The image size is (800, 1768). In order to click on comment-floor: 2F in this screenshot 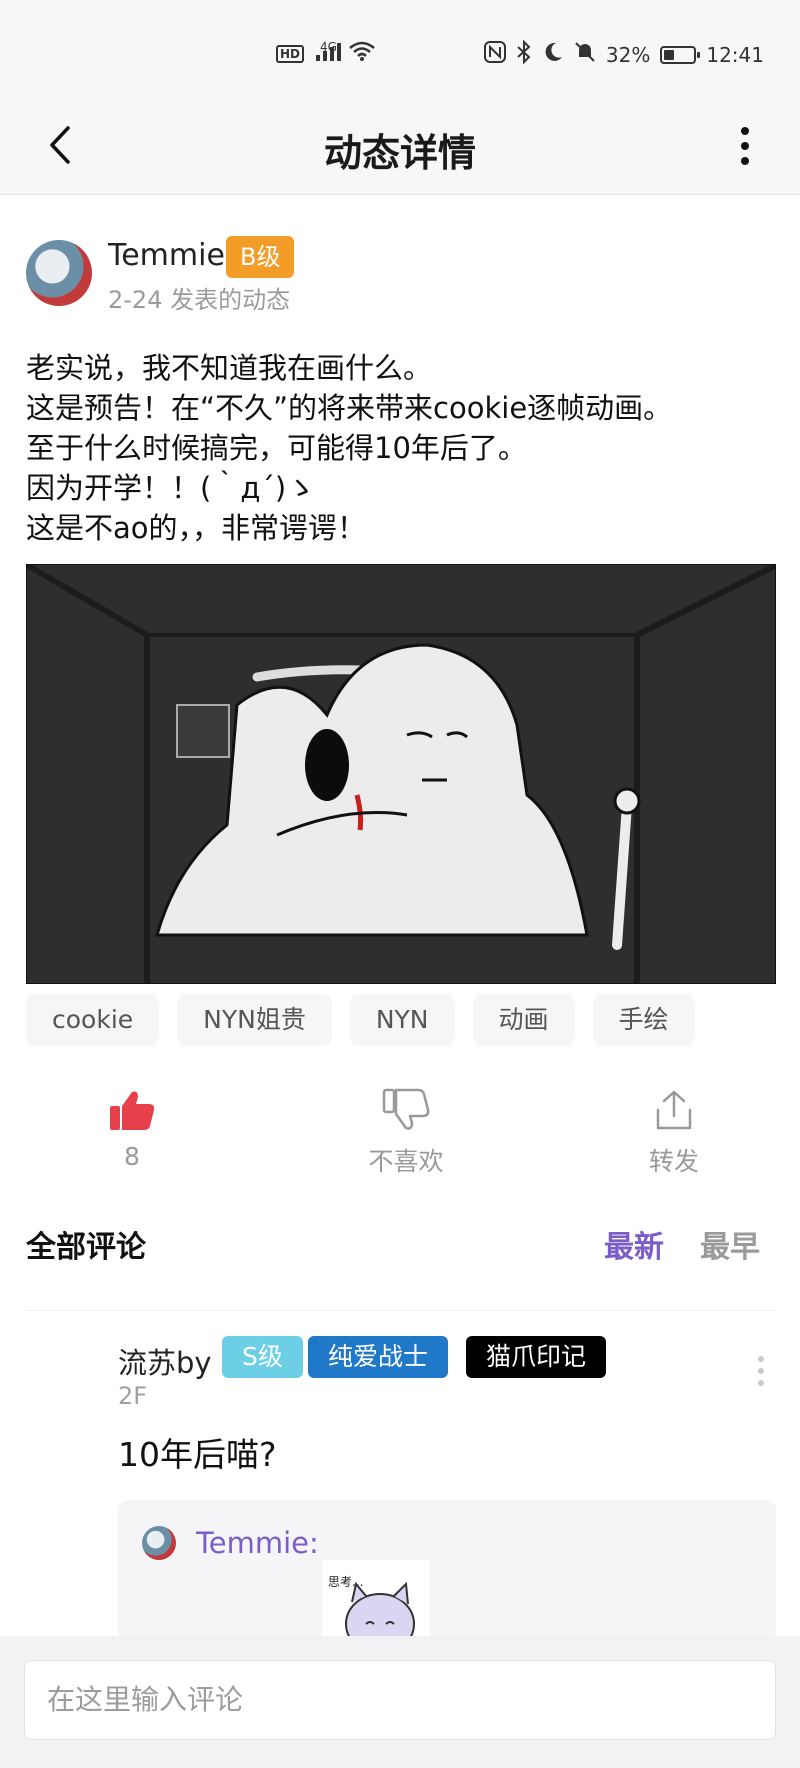, I will do `click(133, 1396)`.